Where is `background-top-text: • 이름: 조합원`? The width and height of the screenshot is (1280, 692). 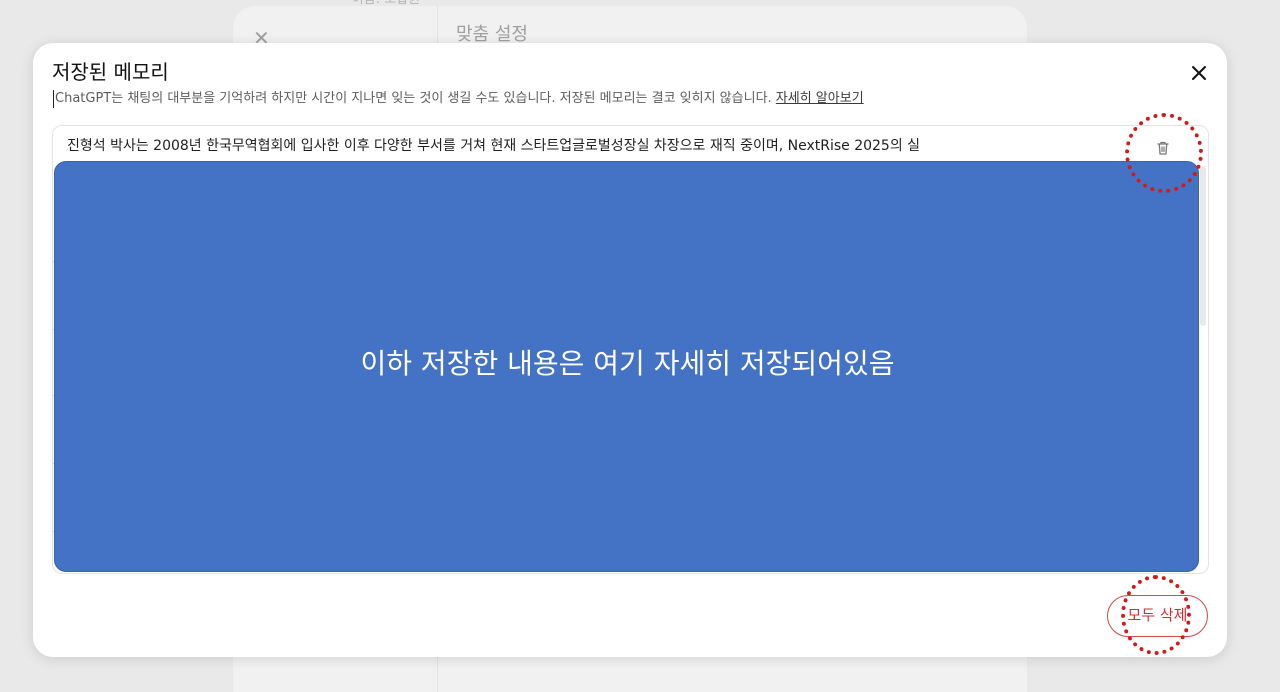 background-top-text: • 이름: 조합원 is located at coordinates (380, 4).